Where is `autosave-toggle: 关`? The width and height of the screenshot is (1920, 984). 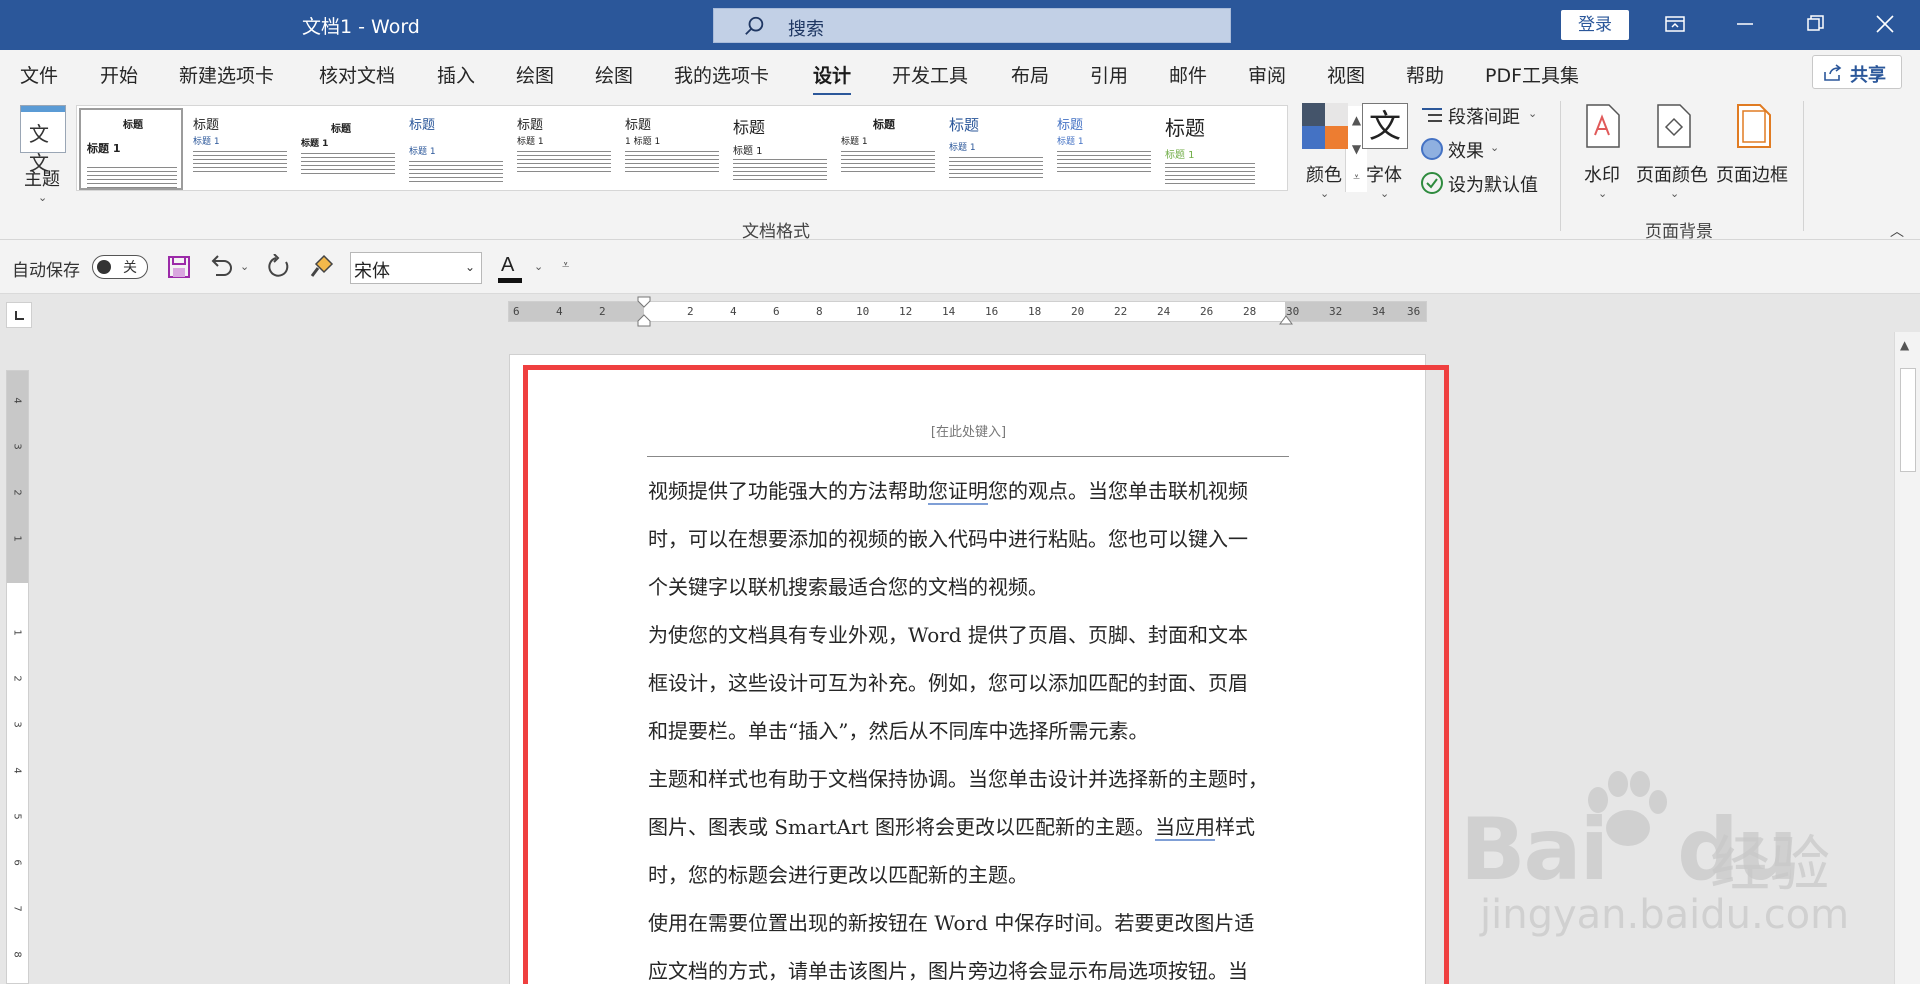
autosave-toggle: 关 is located at coordinates (120, 267).